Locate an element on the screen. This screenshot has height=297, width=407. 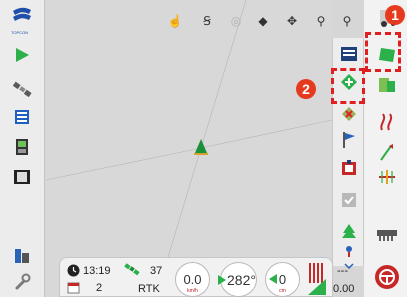
screen-icon is located at coordinates (349, 54).